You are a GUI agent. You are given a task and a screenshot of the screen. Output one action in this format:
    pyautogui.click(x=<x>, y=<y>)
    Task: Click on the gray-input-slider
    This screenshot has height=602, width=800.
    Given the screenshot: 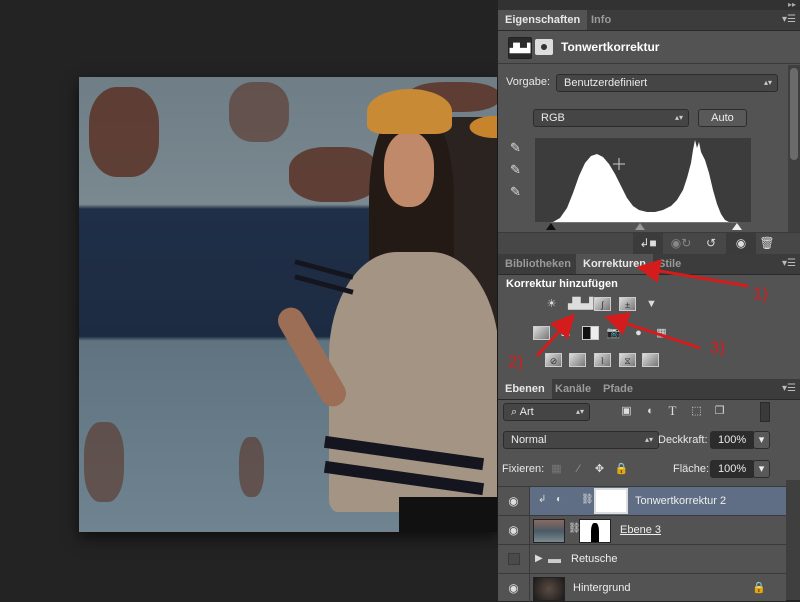 What is the action you would take?
    pyautogui.click(x=640, y=226)
    